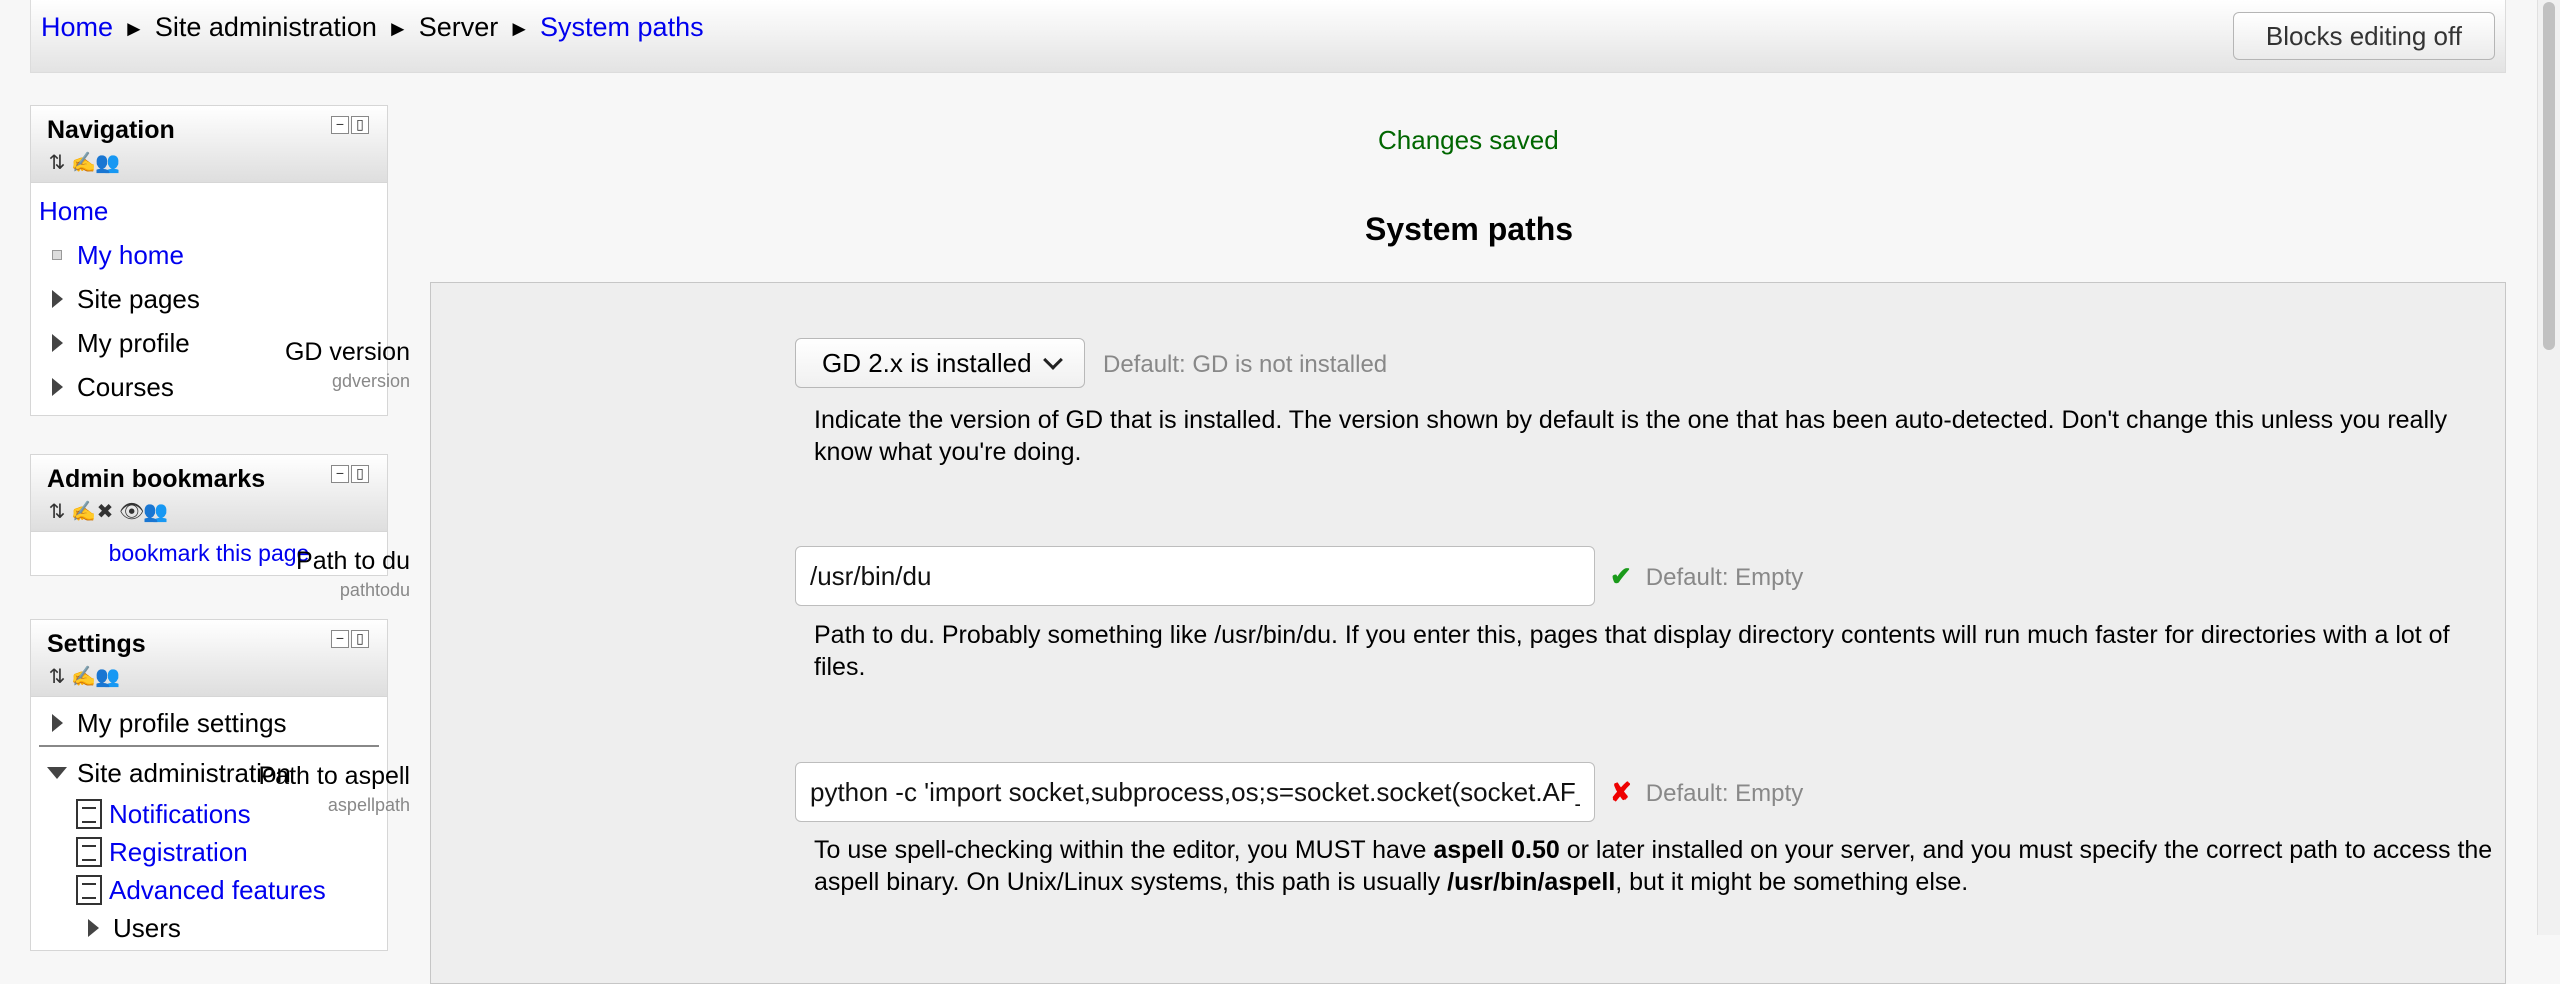  What do you see at coordinates (217, 890) in the screenshot?
I see `settings-subitem-label: Advanced features` at bounding box center [217, 890].